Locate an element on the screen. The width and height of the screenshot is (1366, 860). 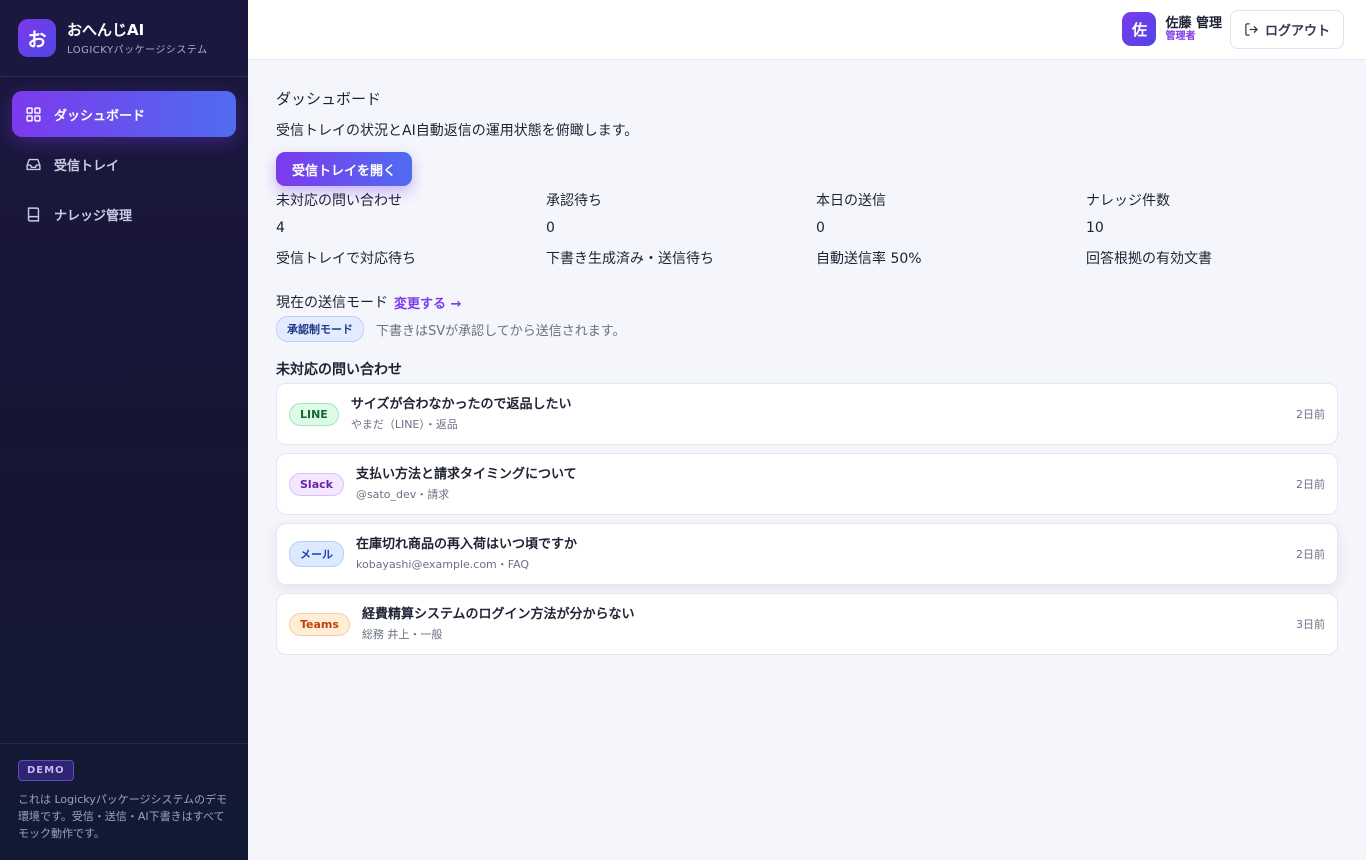
stat-note: 自動送信率 50% is located at coordinates (869, 259).